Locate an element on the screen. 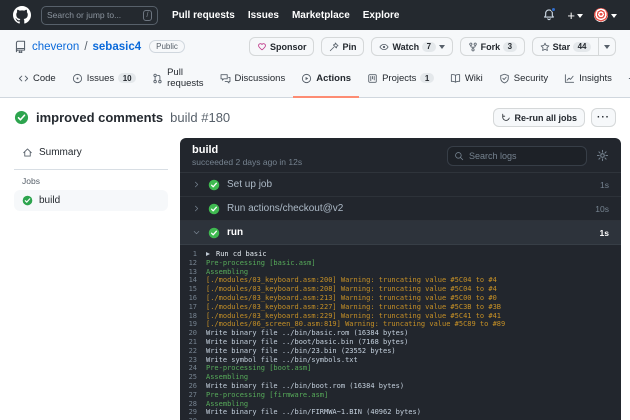 This screenshot has width=630, height=420. tab-code: Code is located at coordinates (37, 79).